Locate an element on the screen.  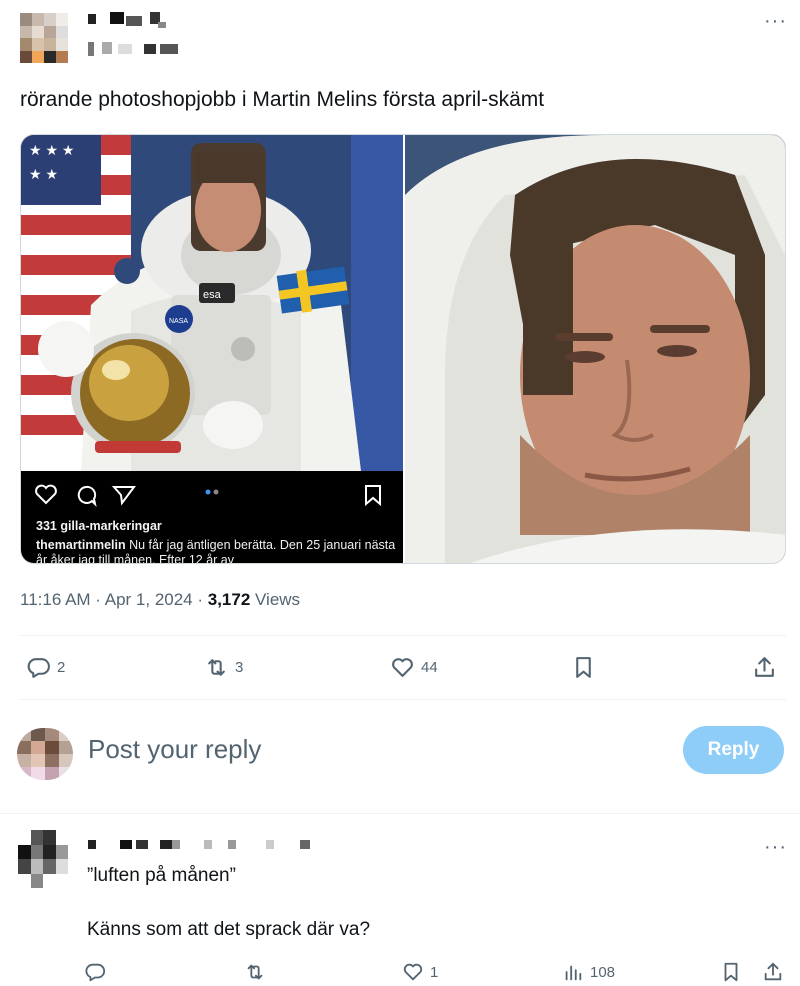
comment-more-options-icon: ··· is located at coordinates (775, 847).